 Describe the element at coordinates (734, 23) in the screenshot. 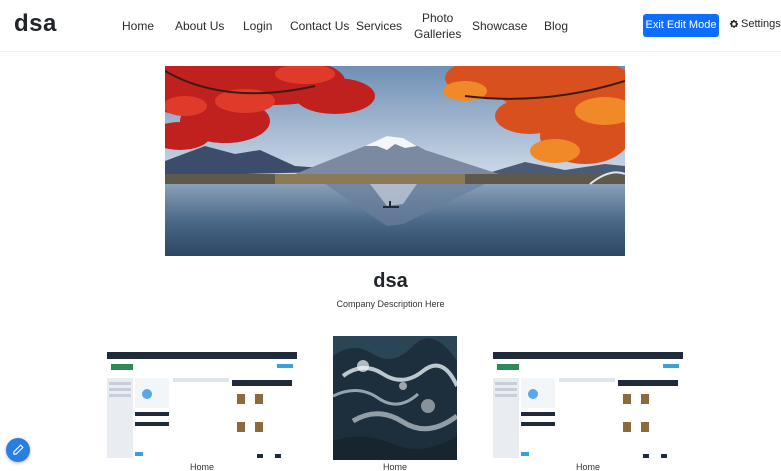

I see `gear-icon` at that location.